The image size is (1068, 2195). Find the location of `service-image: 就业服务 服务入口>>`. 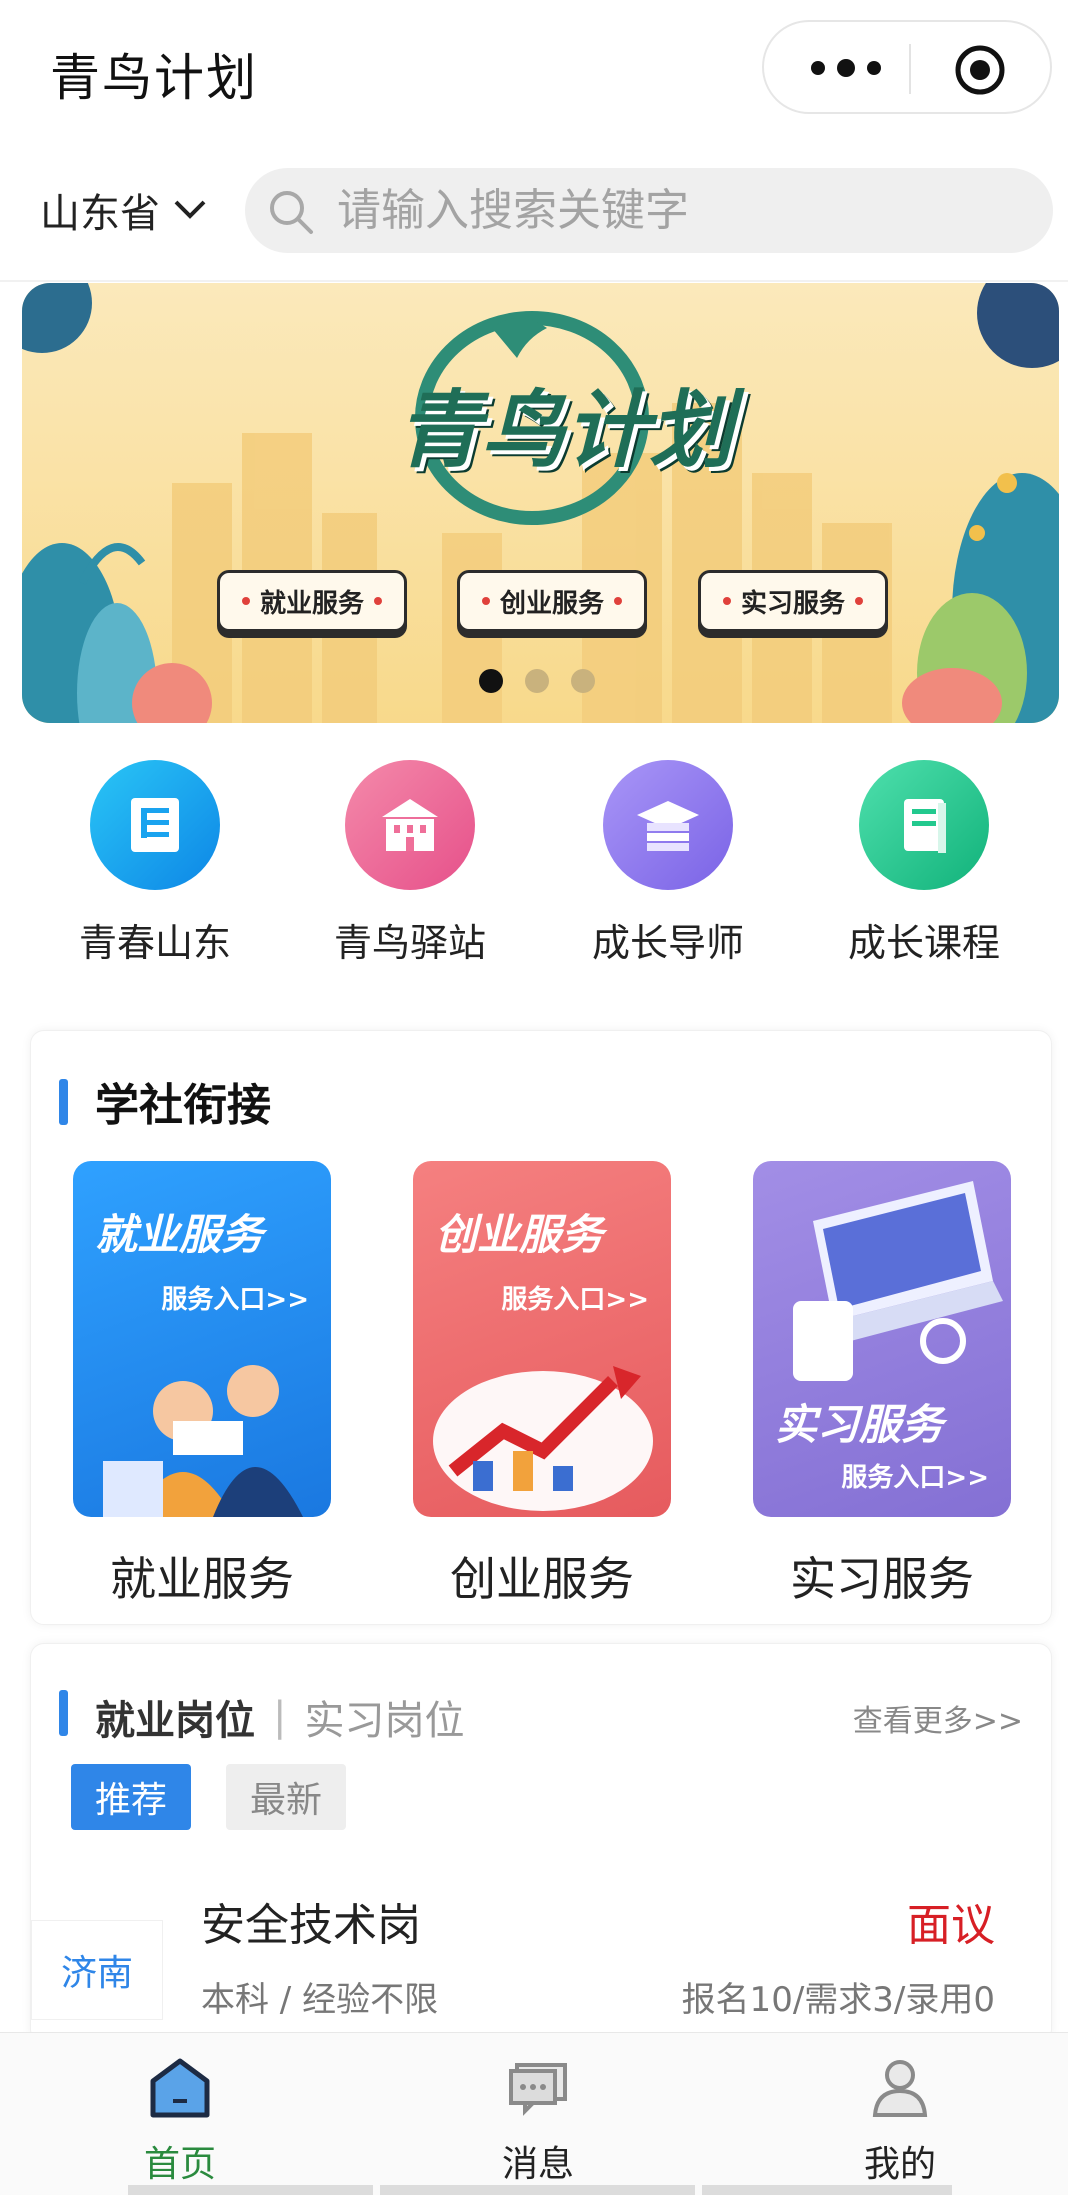

service-image: 就业服务 服务入口>> is located at coordinates (202, 1339).